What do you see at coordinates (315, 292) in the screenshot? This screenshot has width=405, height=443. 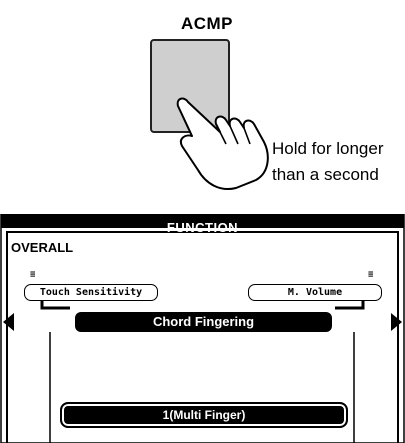 I see `function-item-right: M. Volume` at bounding box center [315, 292].